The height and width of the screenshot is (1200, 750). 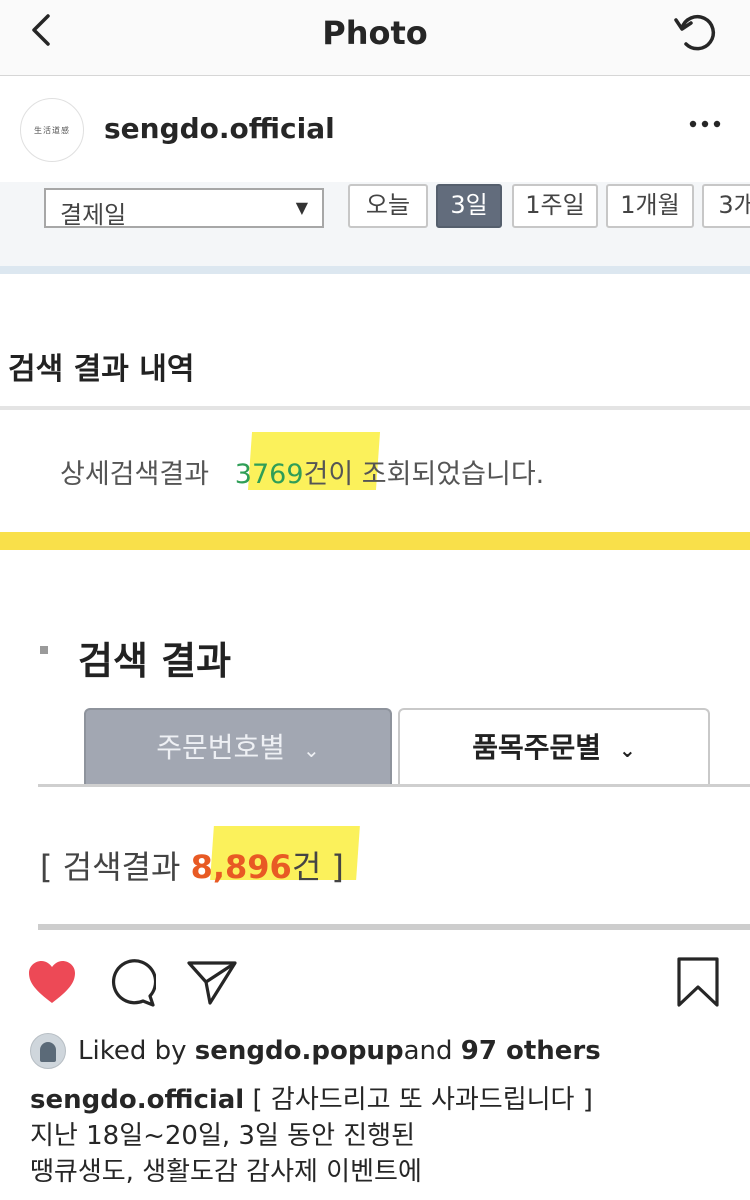 I want to click on liker-avatar, so click(x=48, y=1051).